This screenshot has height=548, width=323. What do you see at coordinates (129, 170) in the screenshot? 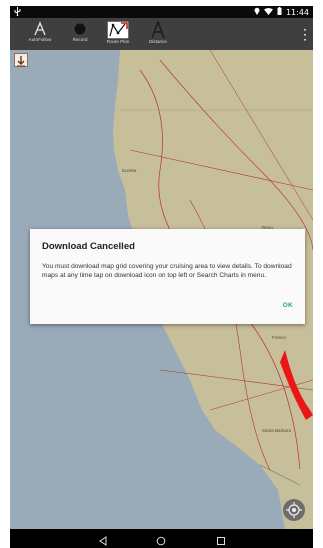
I see `town-label: Eureka` at bounding box center [129, 170].